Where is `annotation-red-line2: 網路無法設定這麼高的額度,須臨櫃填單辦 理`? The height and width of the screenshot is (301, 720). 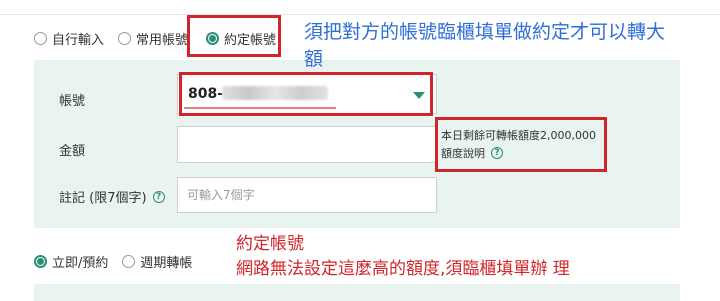 annotation-red-line2: 網路無法設定這麼高的額度,須臨櫃填單辦 理 is located at coordinates (403, 269).